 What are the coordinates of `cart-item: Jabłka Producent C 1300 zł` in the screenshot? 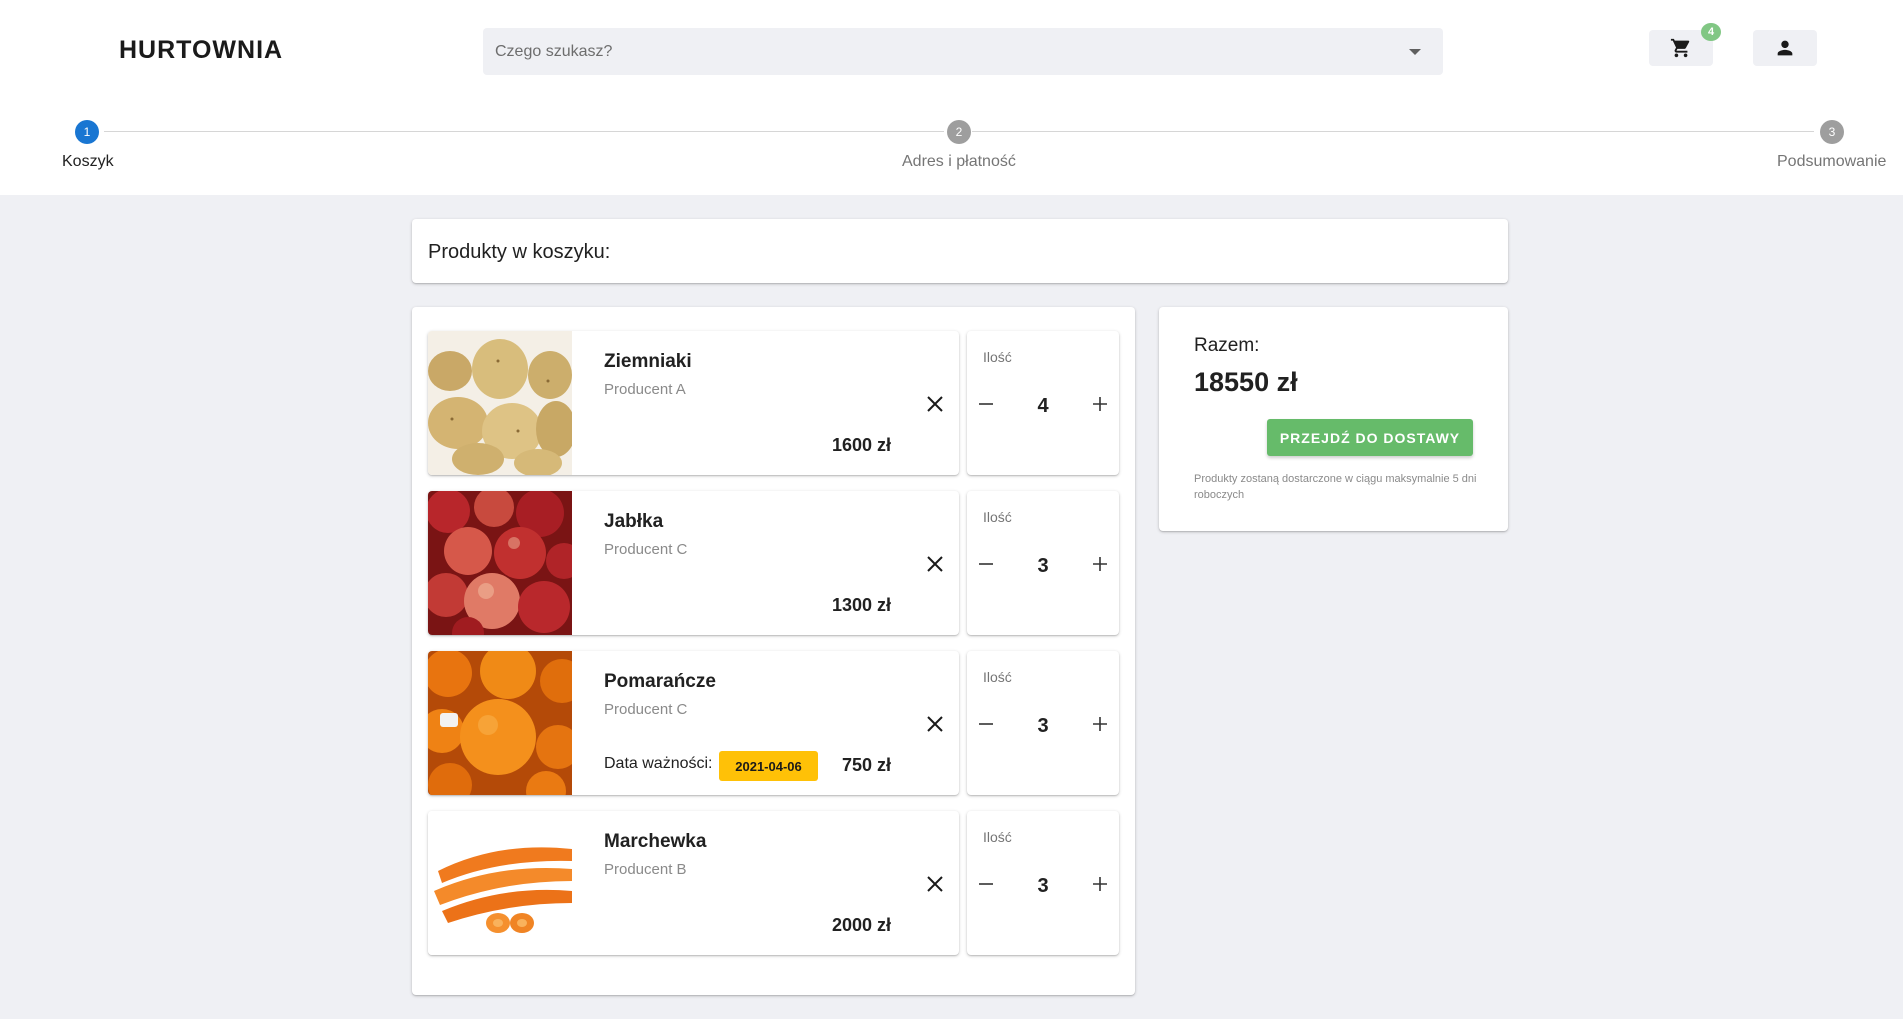 It's located at (693, 563).